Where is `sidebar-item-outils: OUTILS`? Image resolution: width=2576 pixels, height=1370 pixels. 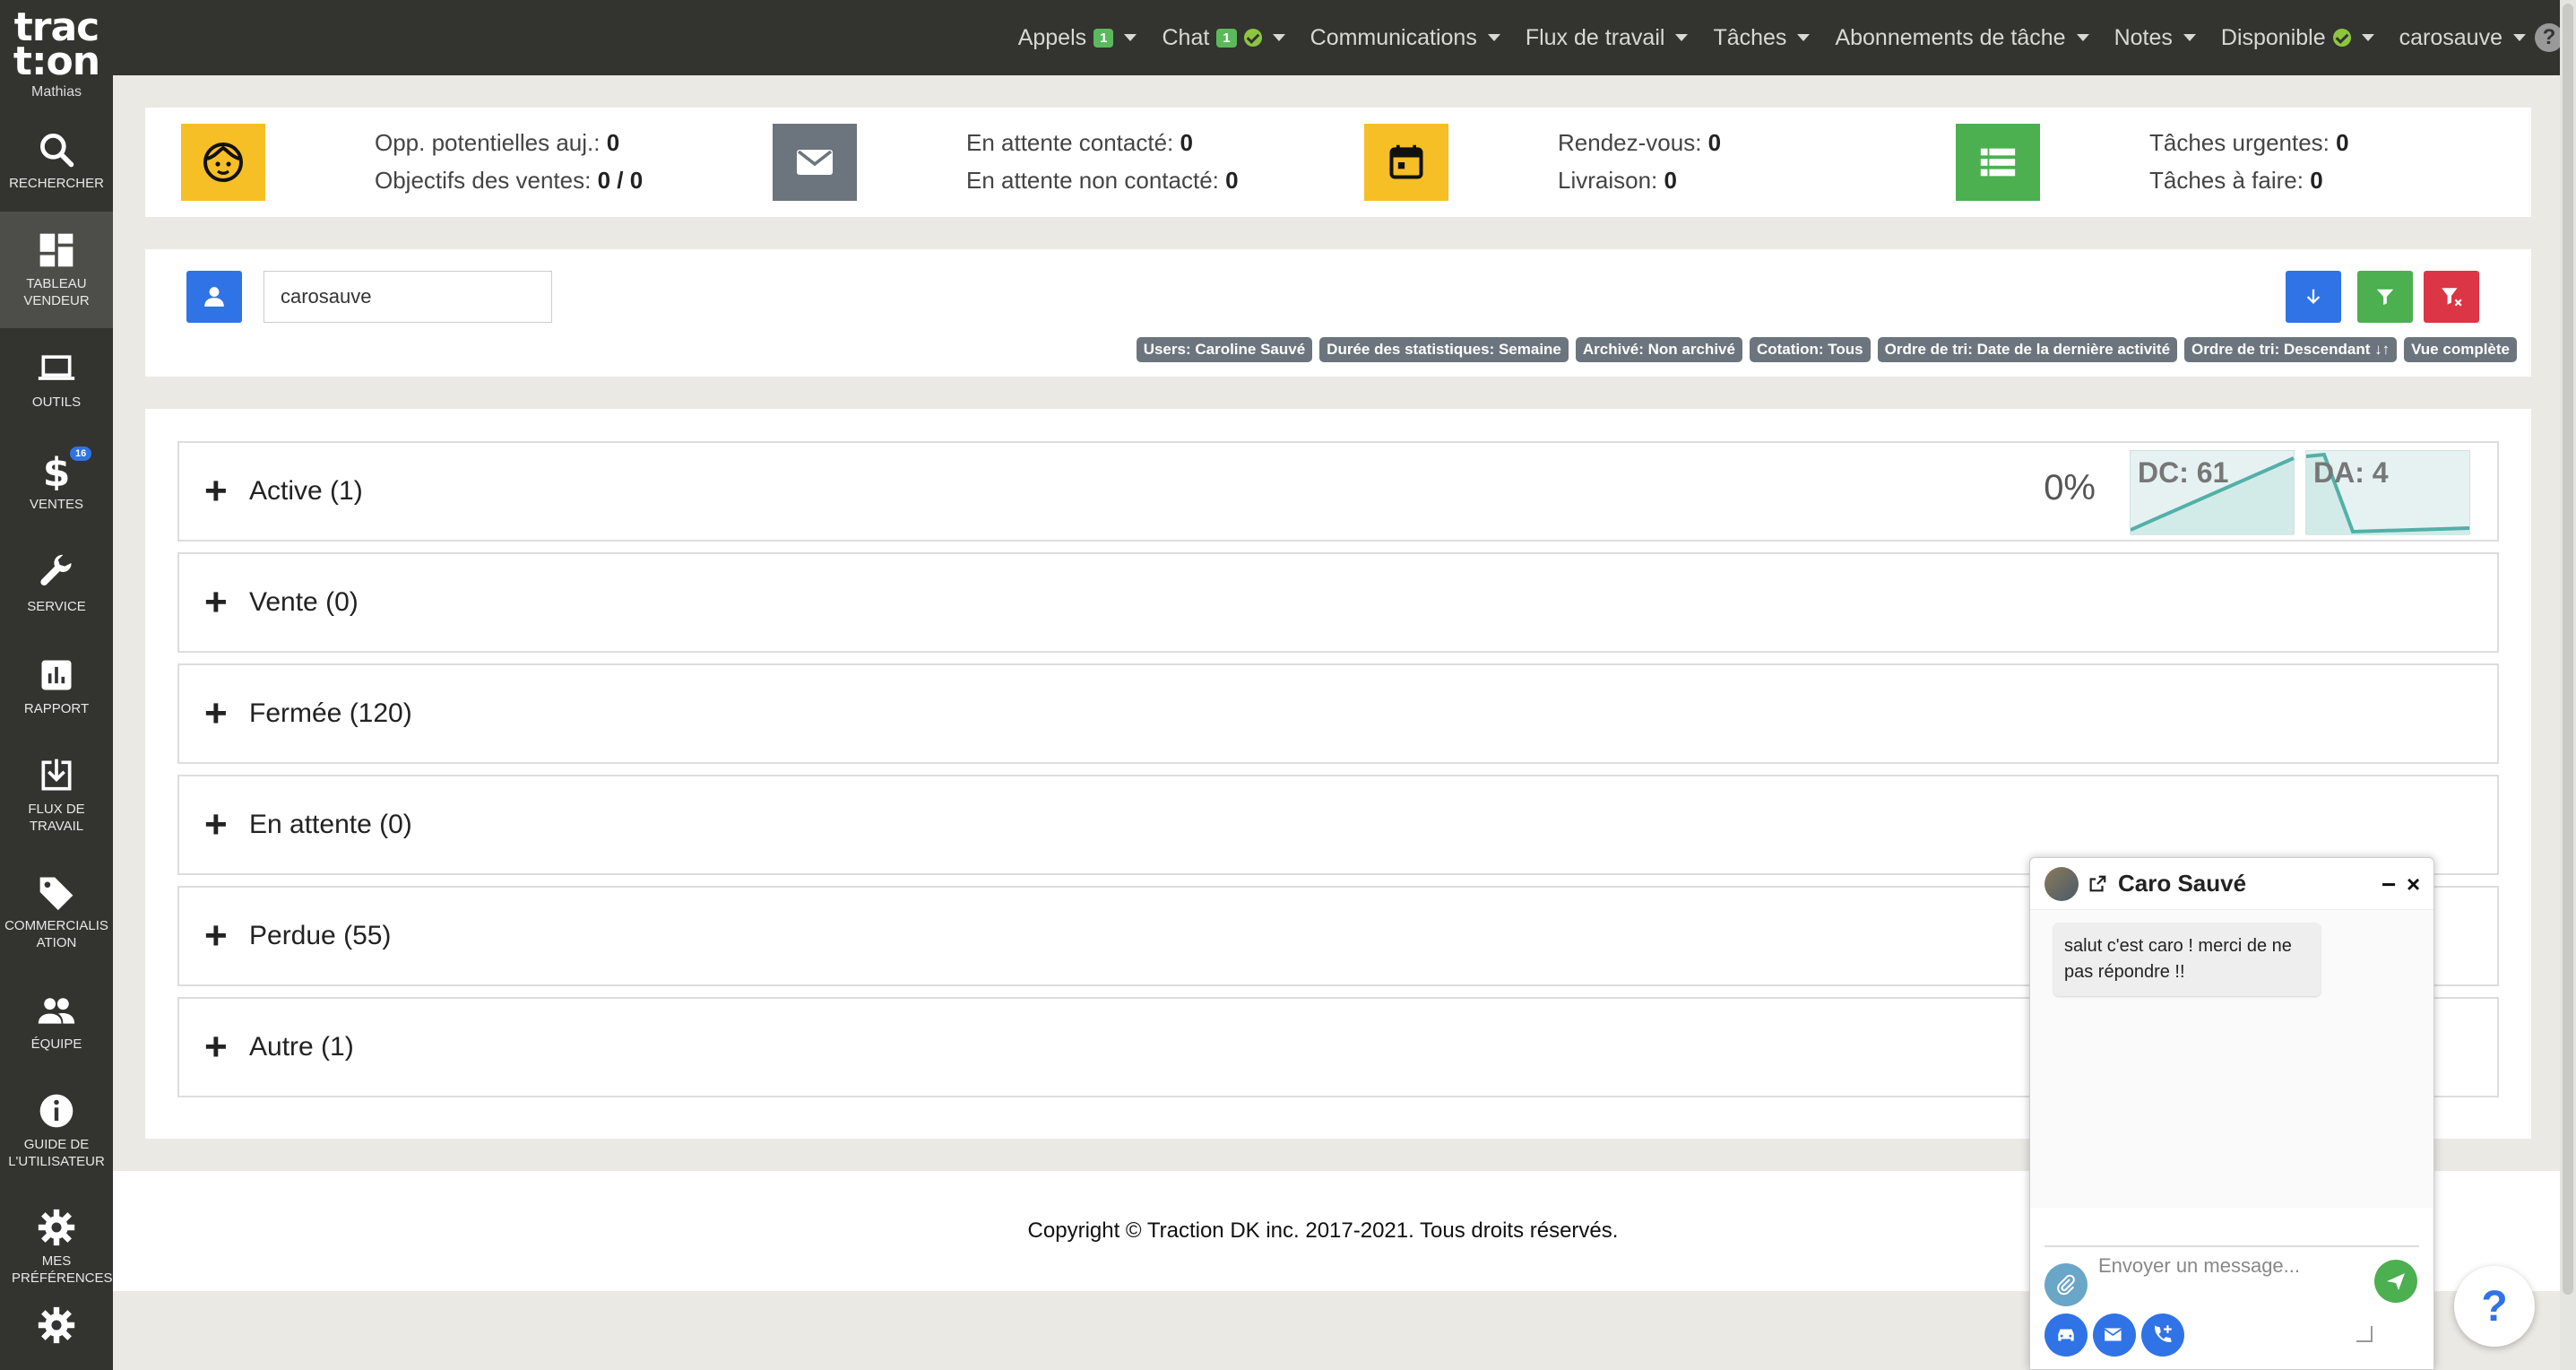
sidebar-item-outils: OUTILS is located at coordinates (56, 379).